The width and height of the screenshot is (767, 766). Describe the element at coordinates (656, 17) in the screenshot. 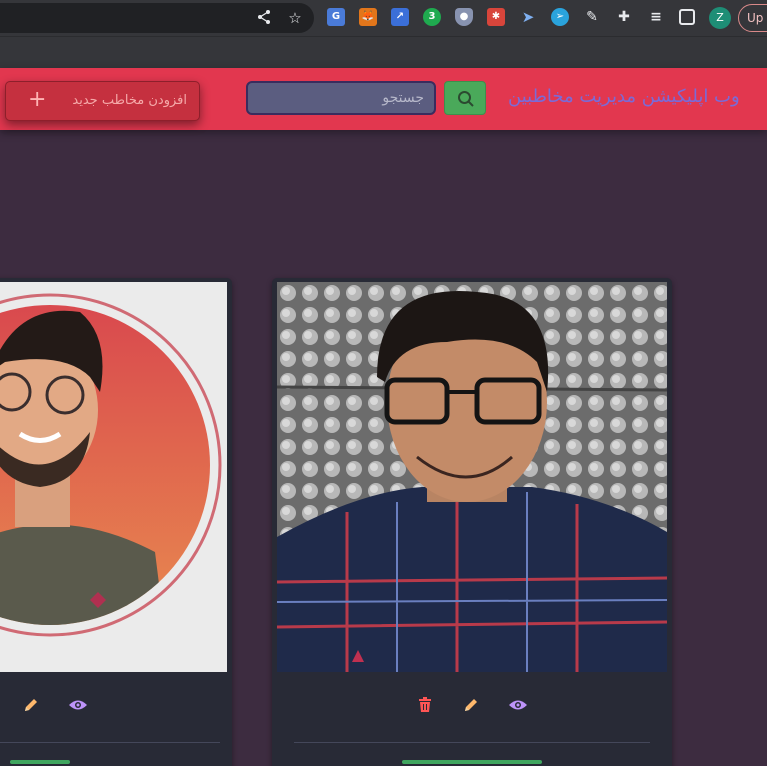

I see `reading-list-icon: ≡` at that location.